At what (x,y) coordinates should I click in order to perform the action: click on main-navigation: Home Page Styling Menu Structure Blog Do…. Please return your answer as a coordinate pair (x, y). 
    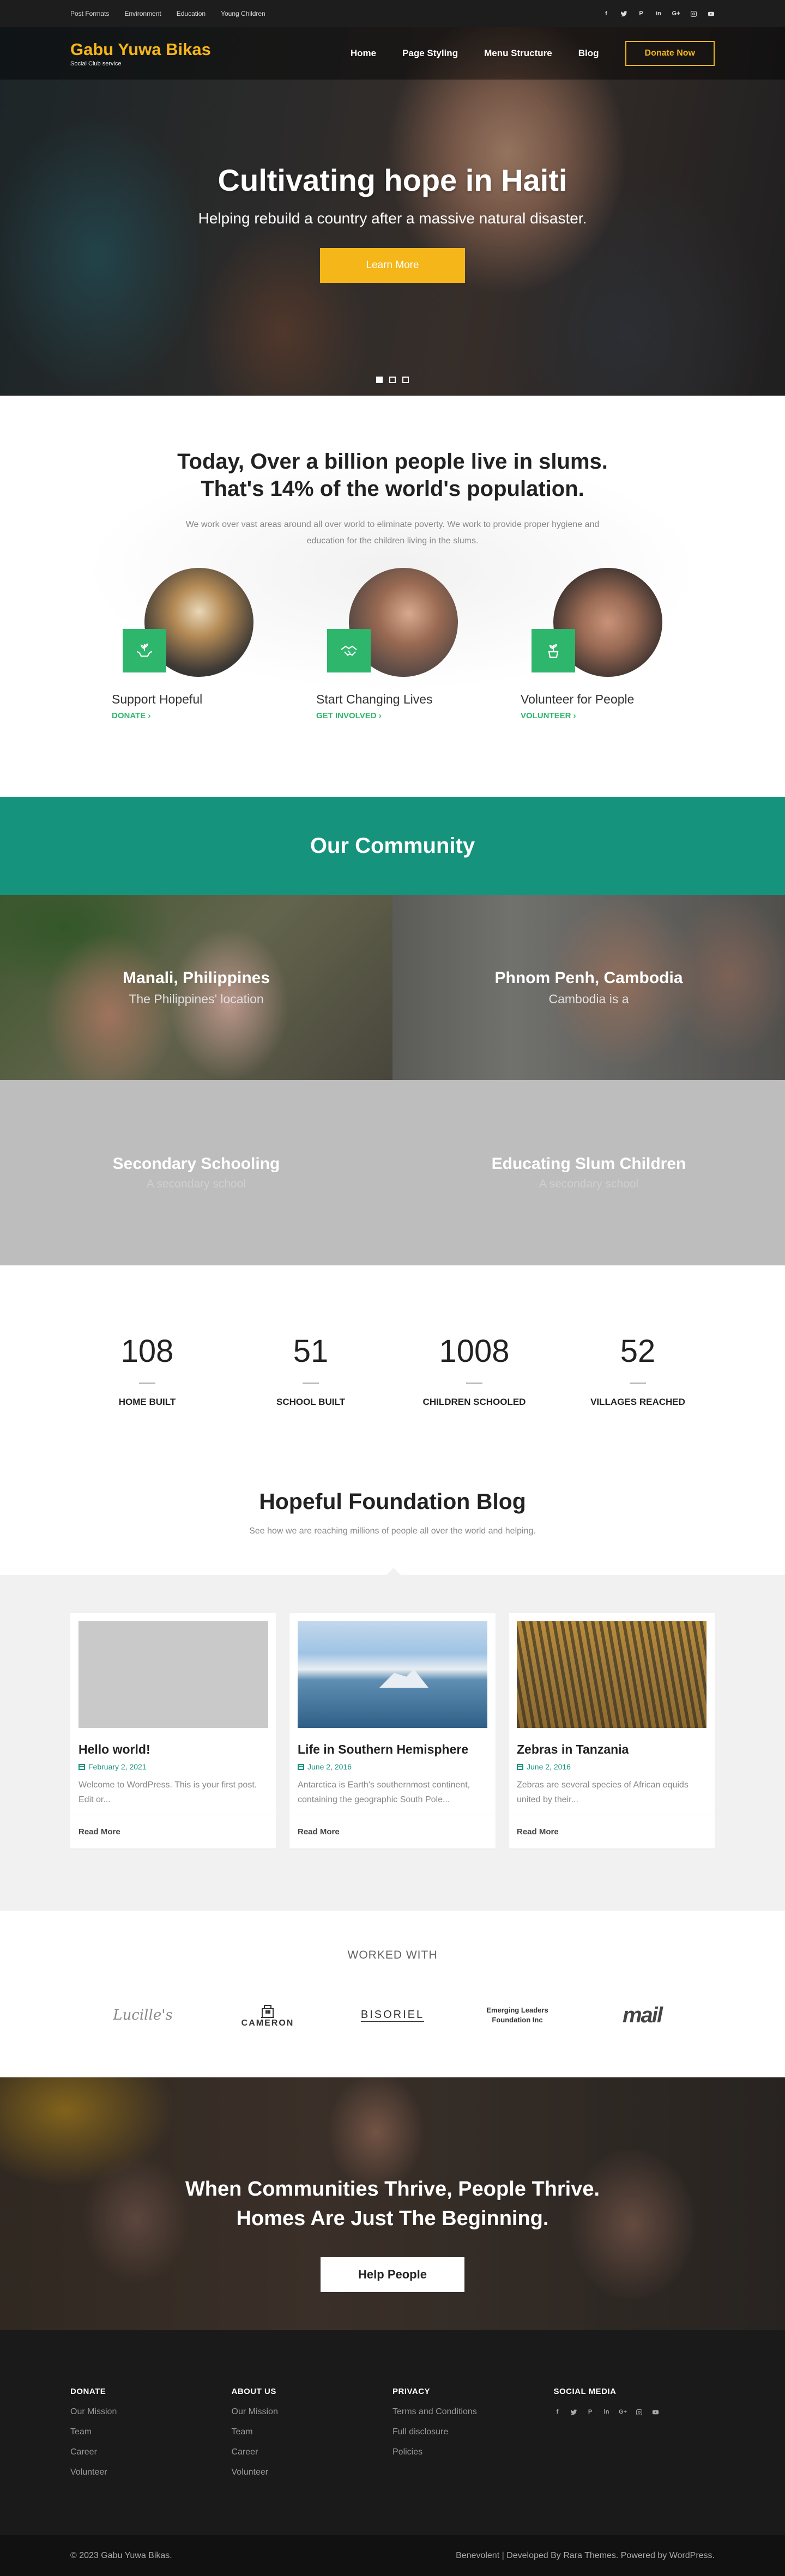
    Looking at the image, I should click on (533, 53).